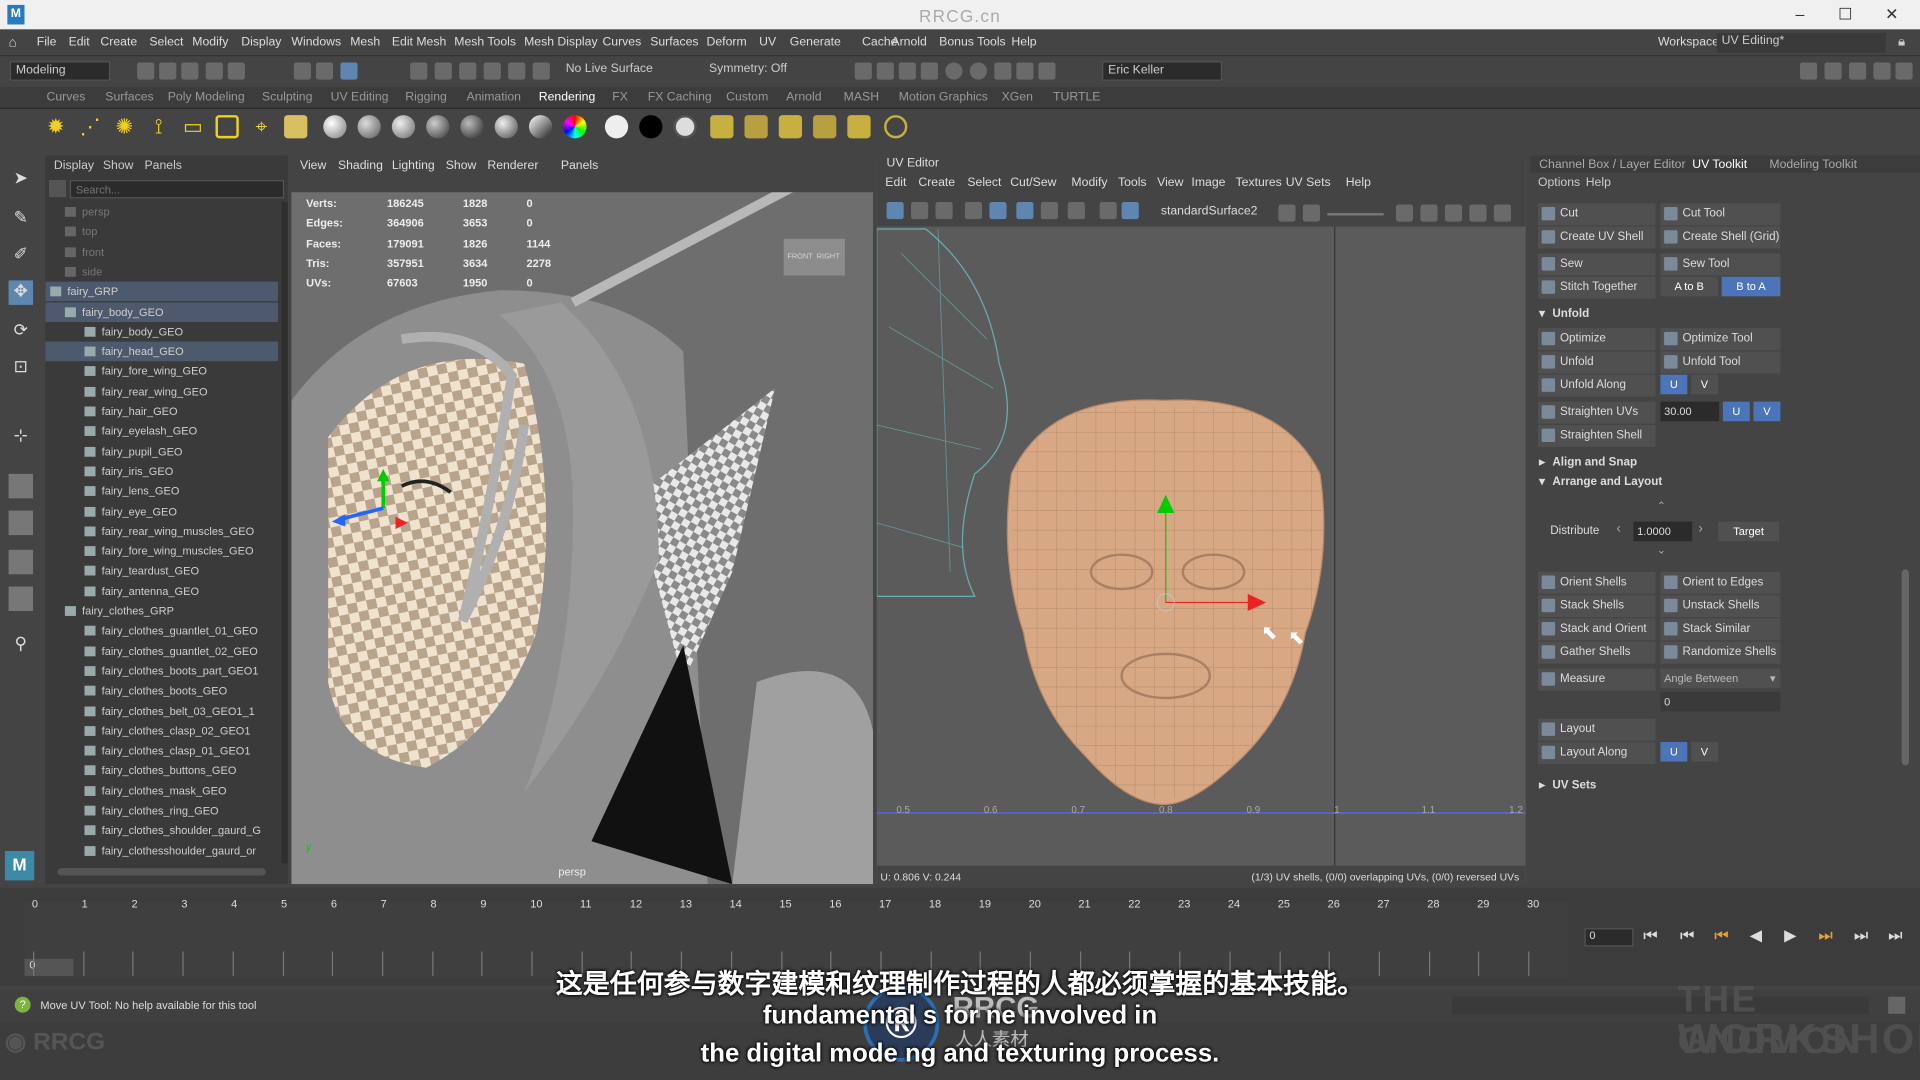 This screenshot has height=1080, width=1920. Describe the element at coordinates (261, 42) in the screenshot. I see `menu-display: Display` at that location.